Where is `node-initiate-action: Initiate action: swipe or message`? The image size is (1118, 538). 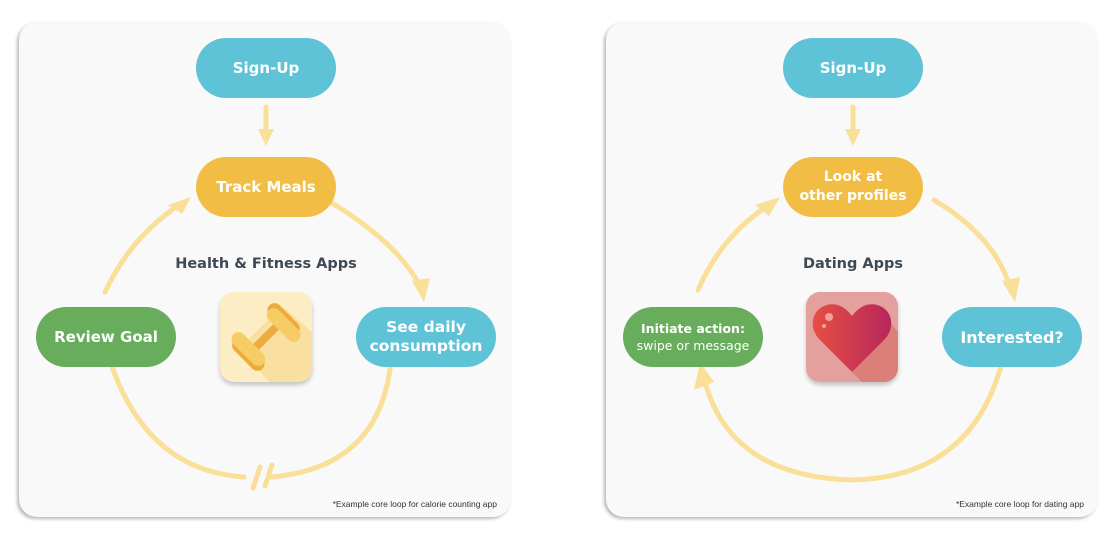
node-initiate-action: Initiate action: swipe or message is located at coordinates (693, 337).